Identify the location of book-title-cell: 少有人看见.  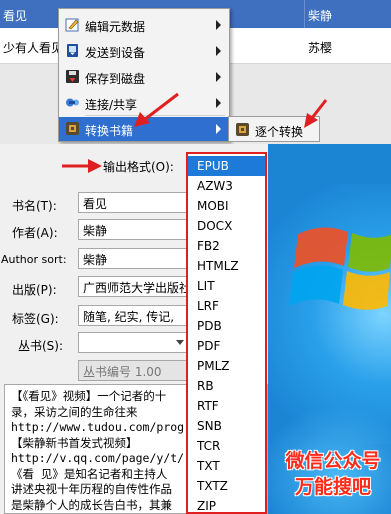
(33, 48).